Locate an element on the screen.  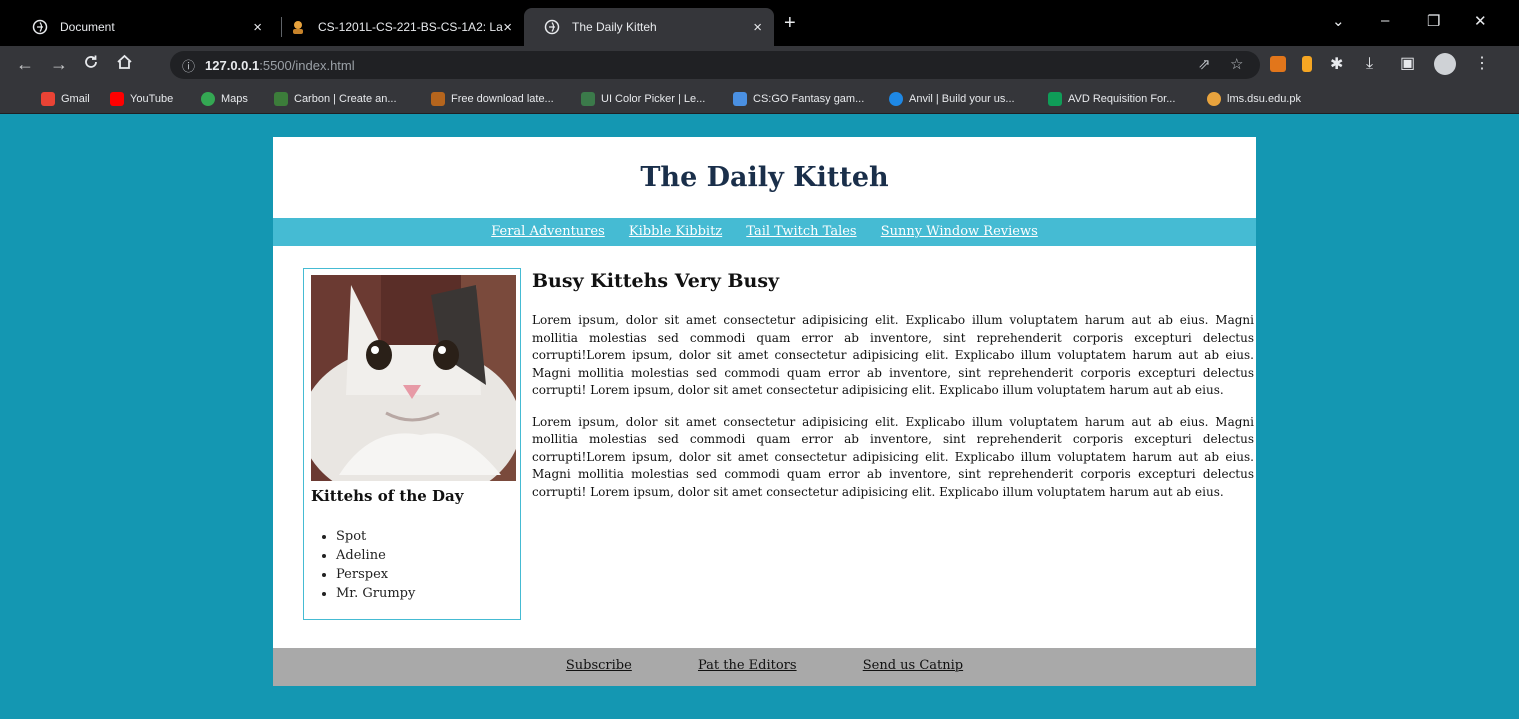
gmail-icon is located at coordinates (48, 99).